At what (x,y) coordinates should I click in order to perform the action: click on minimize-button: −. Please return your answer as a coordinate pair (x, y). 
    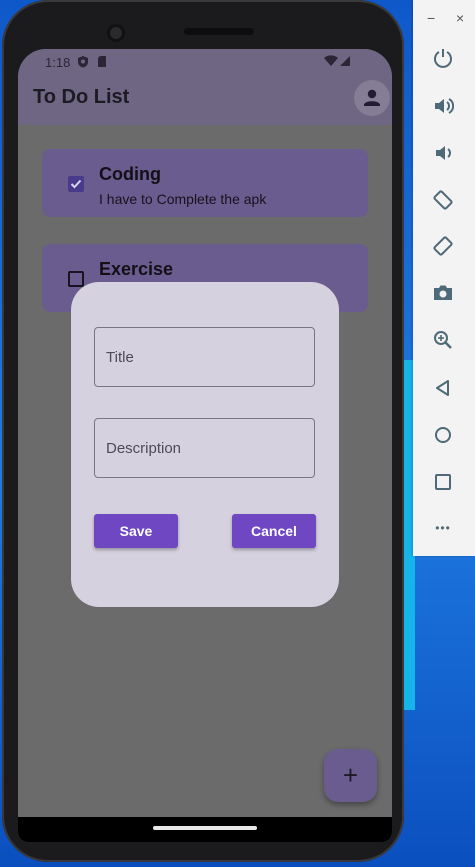
    Looking at the image, I should click on (431, 18).